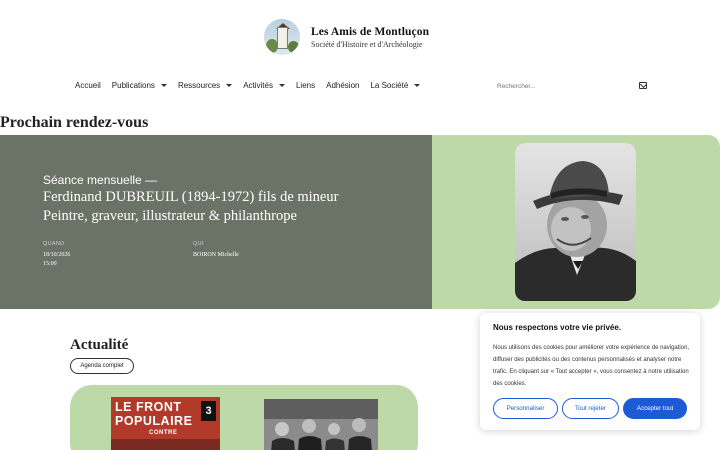 Image resolution: width=720 pixels, height=450 pixels. What do you see at coordinates (198, 244) in the screenshot?
I see `who-label: QUI` at bounding box center [198, 244].